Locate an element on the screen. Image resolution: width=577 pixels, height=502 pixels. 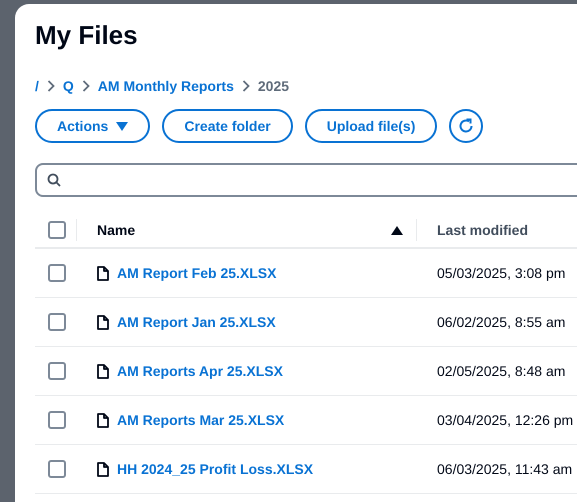
breadcrumb-link: AM Monthly Reports is located at coordinates (166, 86).